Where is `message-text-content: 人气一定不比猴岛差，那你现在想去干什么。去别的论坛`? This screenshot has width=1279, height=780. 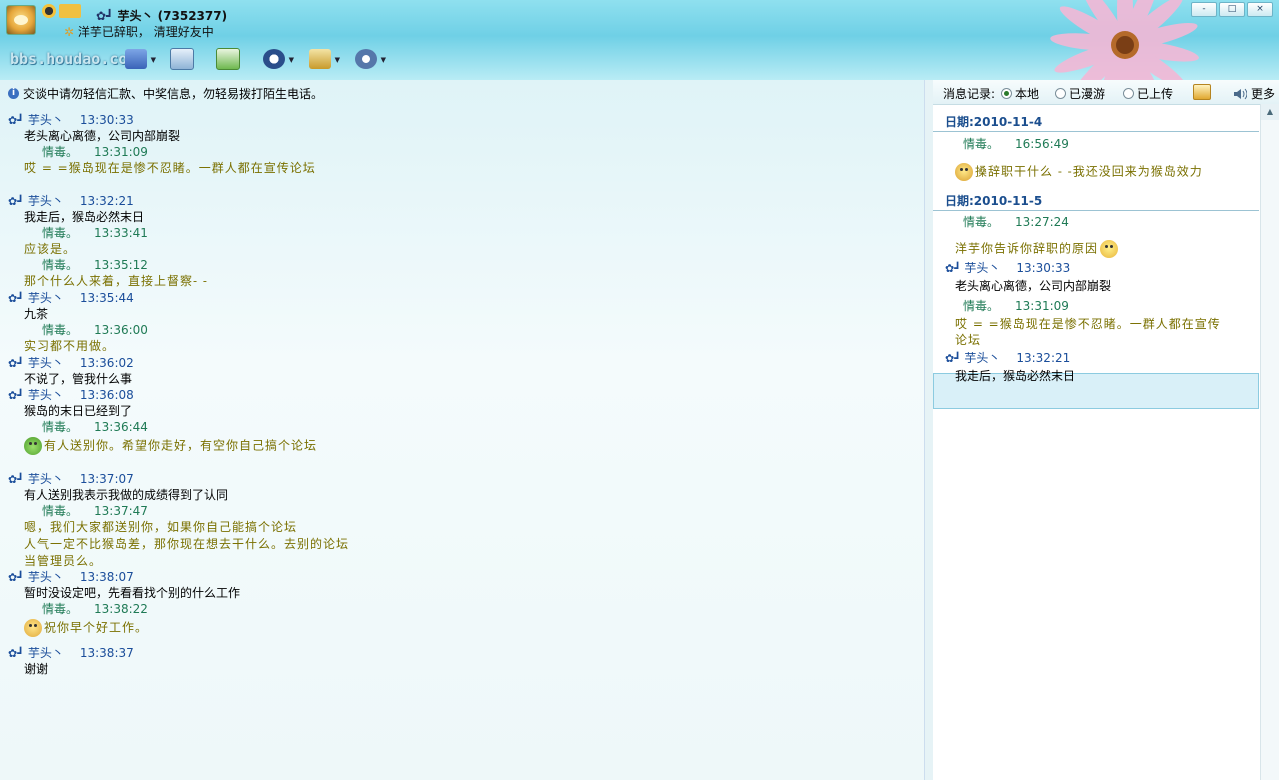
message-text-content: 人气一定不比猴岛差，那你现在想去干什么。去别的论坛 is located at coordinates (187, 544).